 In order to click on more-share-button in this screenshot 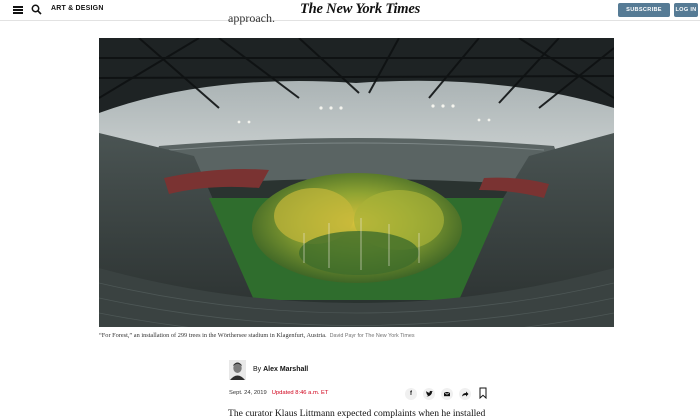, I will do `click(465, 394)`.